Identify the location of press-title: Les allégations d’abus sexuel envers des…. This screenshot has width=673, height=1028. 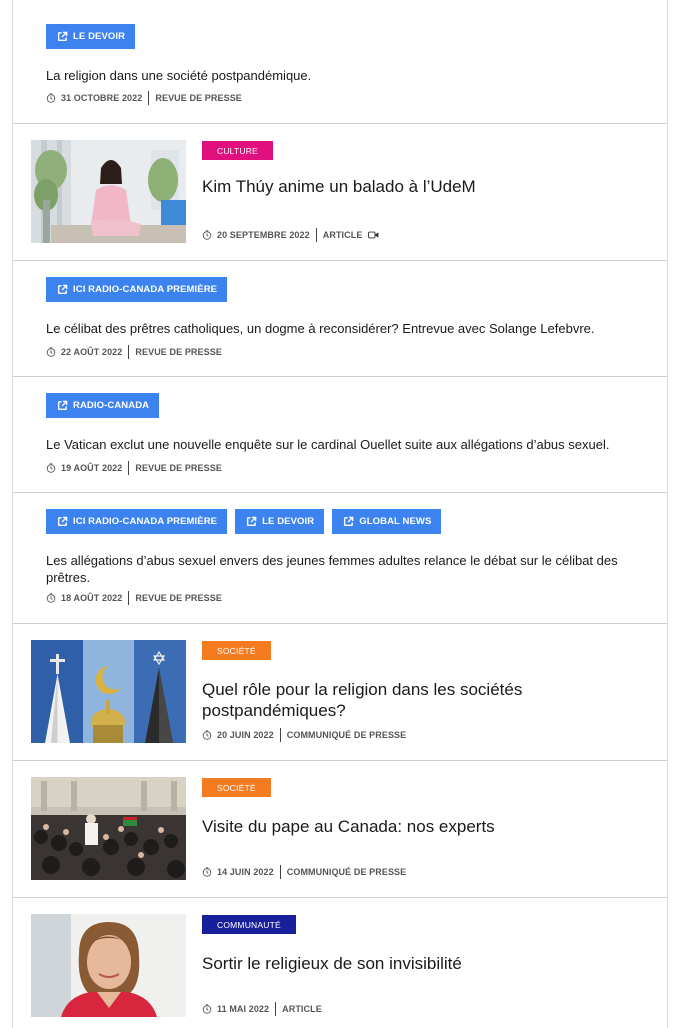
(341, 569).